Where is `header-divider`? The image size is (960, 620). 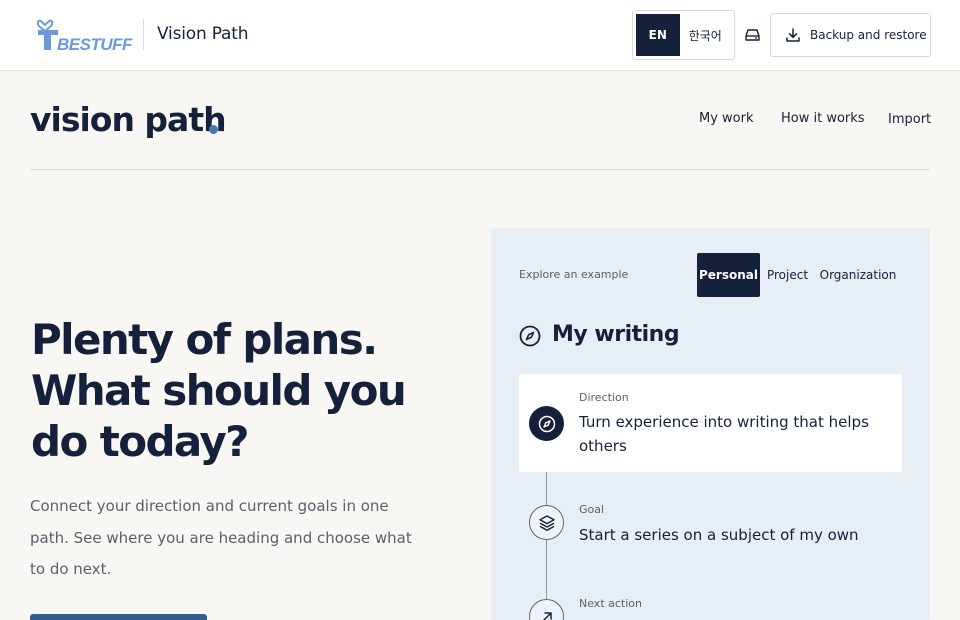
header-divider is located at coordinates (480, 169).